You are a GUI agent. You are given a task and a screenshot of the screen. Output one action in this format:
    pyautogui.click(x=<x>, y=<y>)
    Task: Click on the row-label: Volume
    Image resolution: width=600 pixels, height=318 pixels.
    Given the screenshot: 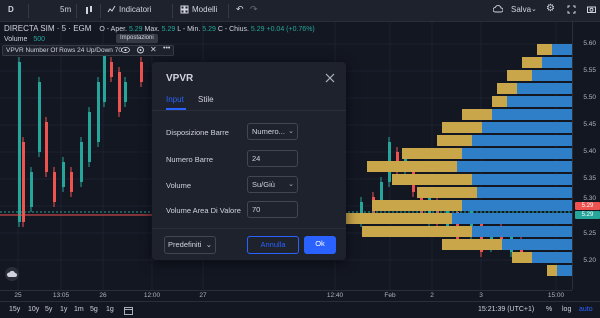 What is the action you would take?
    pyautogui.click(x=179, y=185)
    